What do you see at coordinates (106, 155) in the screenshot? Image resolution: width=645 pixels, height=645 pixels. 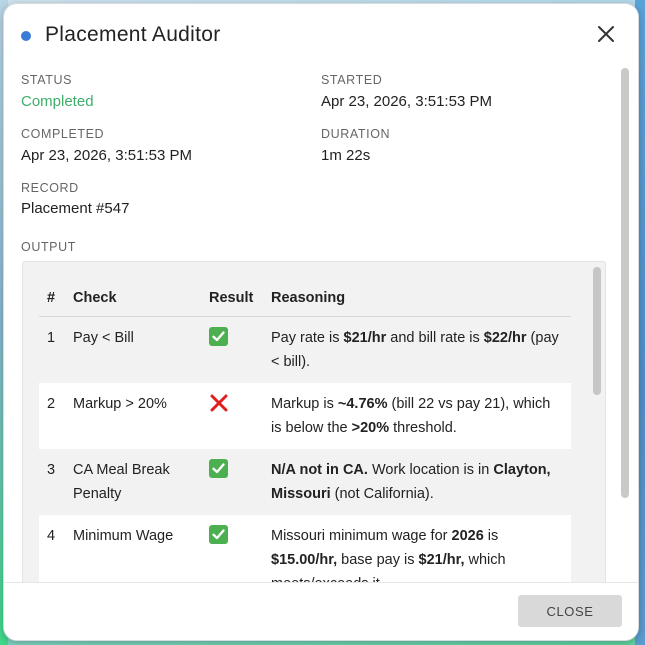 I see `completed-value: Apr 23, 2026, 3:51:53 PM` at bounding box center [106, 155].